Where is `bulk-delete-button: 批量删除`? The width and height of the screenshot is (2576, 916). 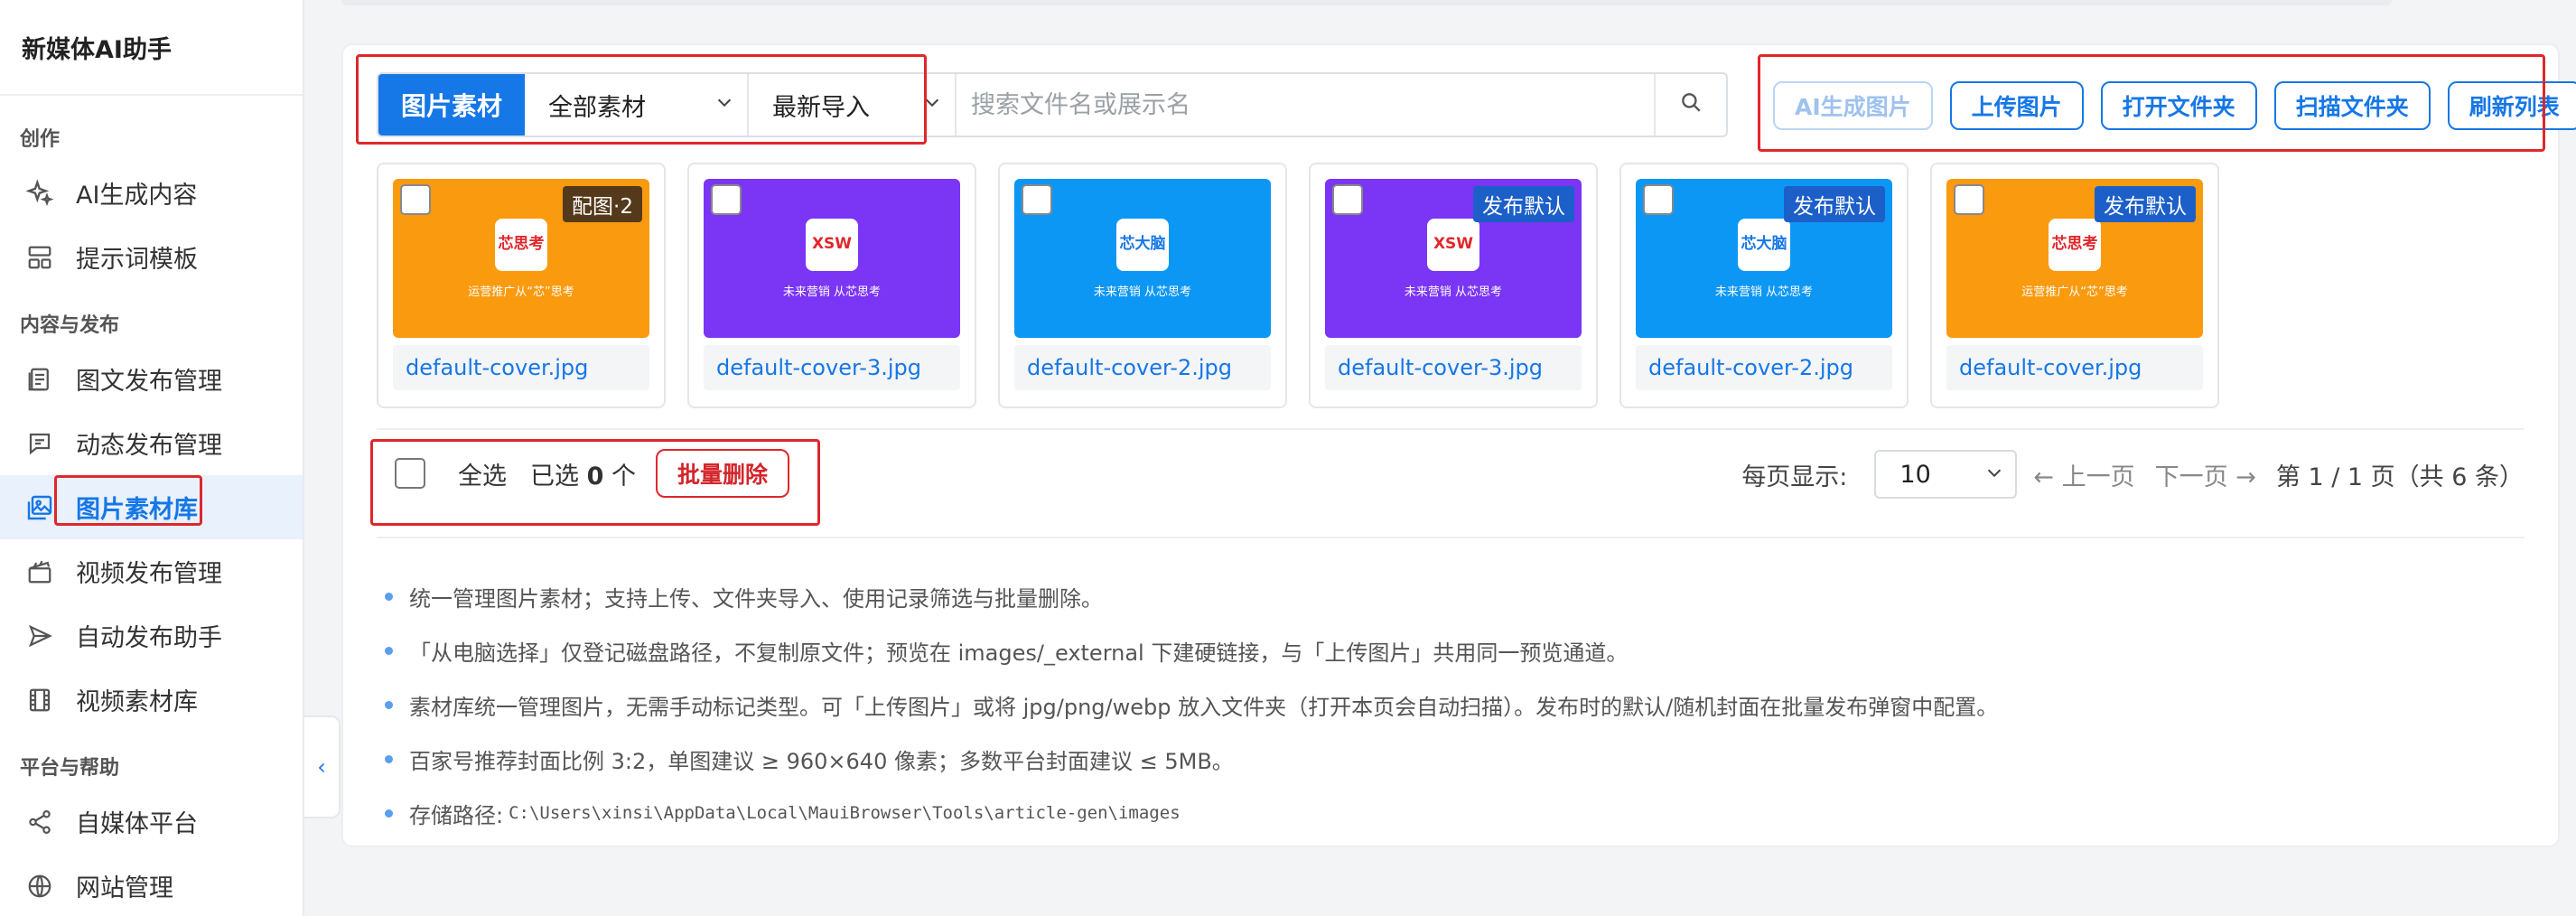 bulk-delete-button: 批量删除 is located at coordinates (722, 473).